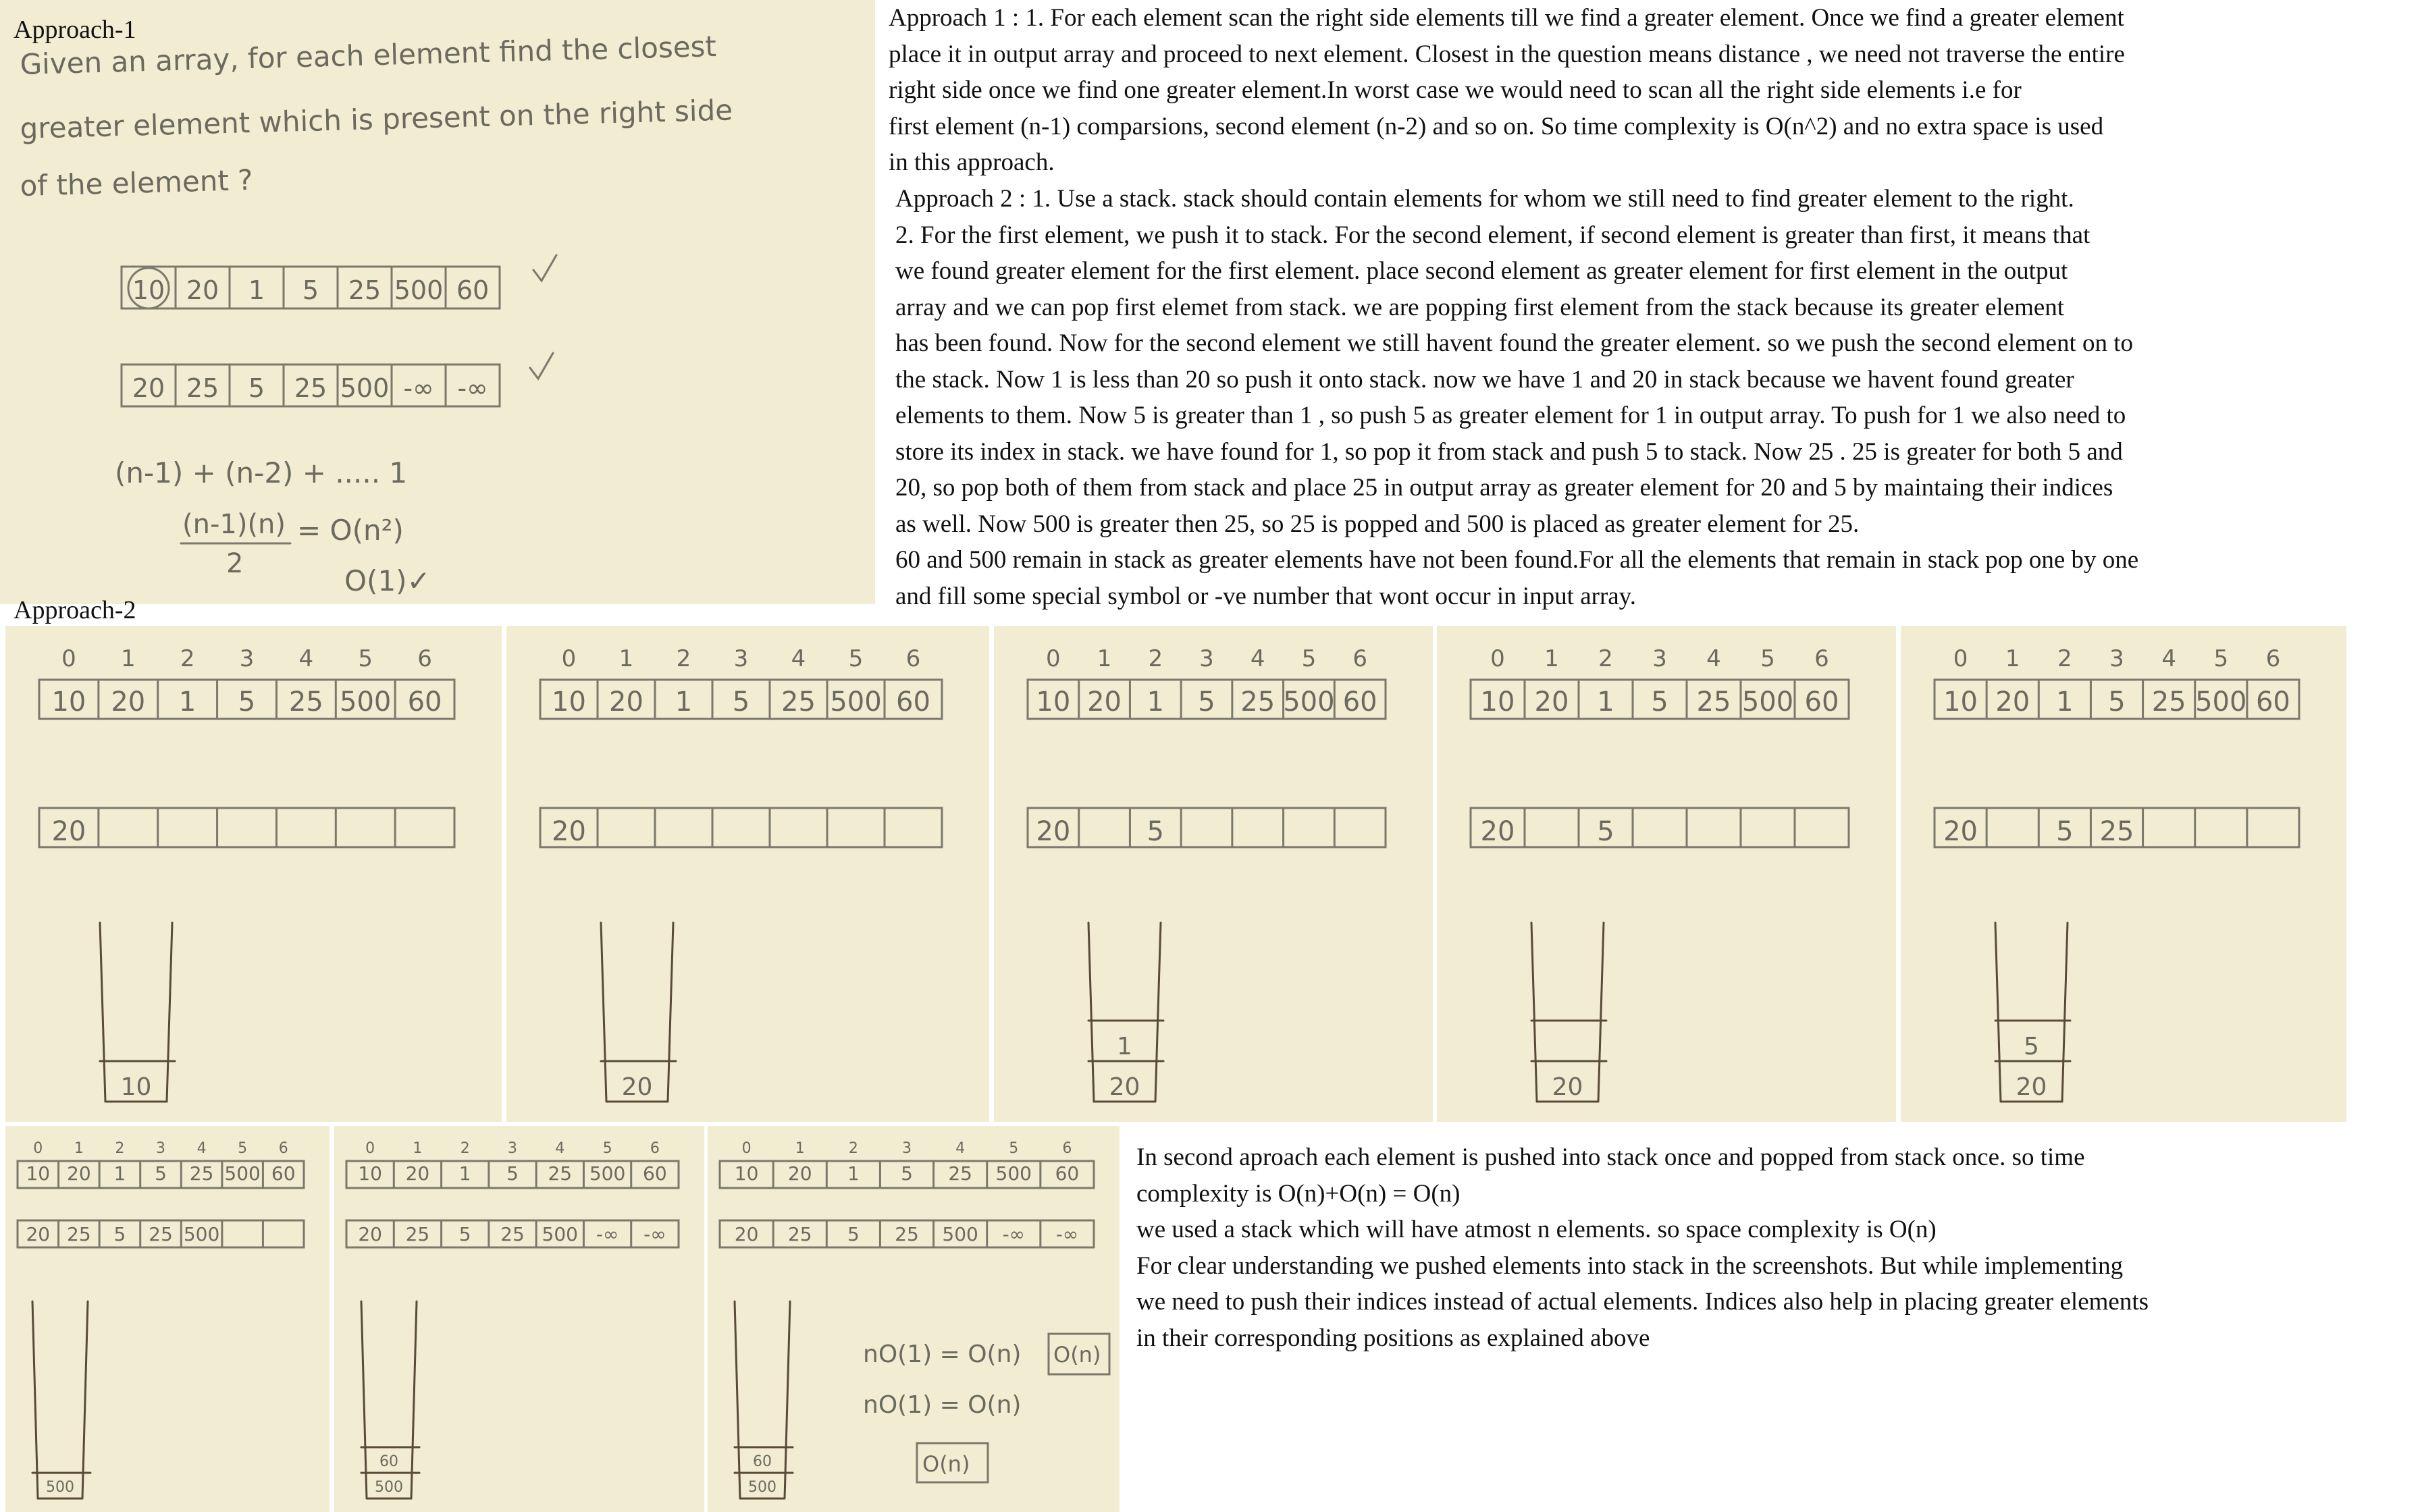 This screenshot has height=1512, width=2420. Describe the element at coordinates (136, 1087) in the screenshot. I see `stack-item: 10` at that location.